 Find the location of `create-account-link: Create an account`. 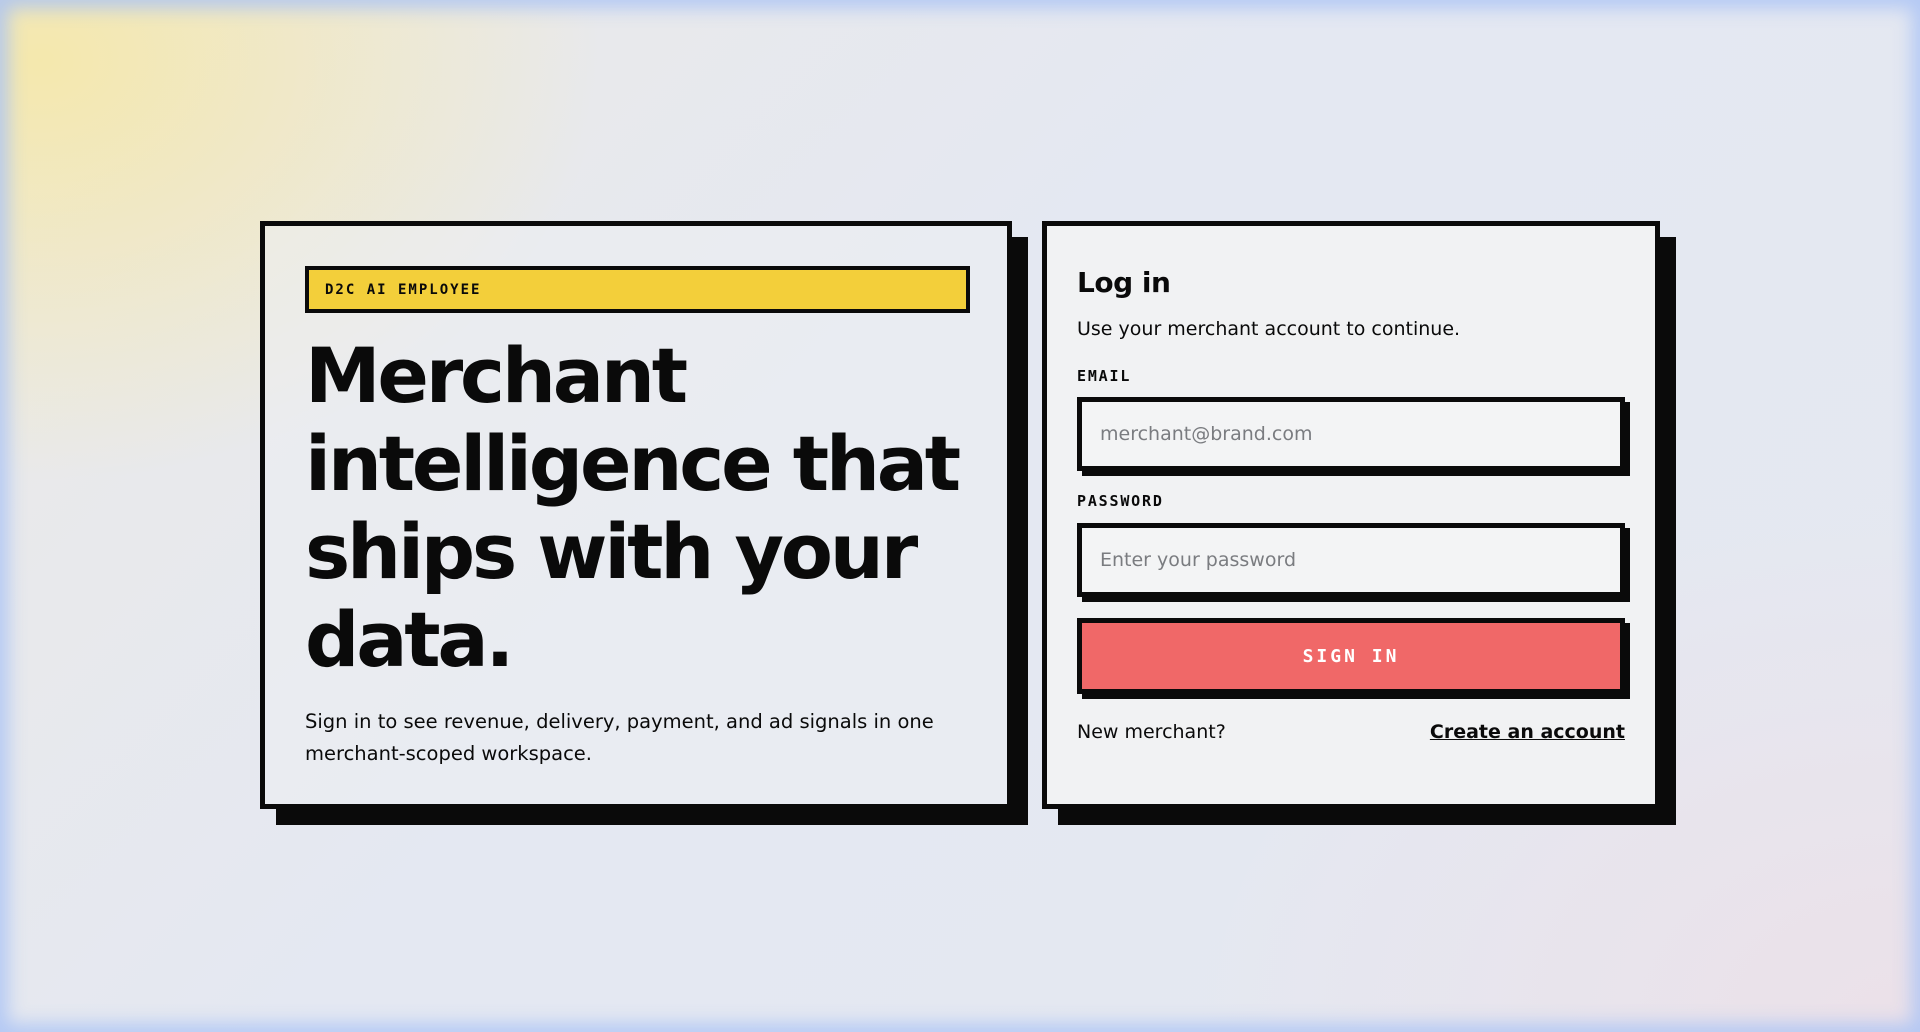

create-account-link: Create an account is located at coordinates (1527, 732).